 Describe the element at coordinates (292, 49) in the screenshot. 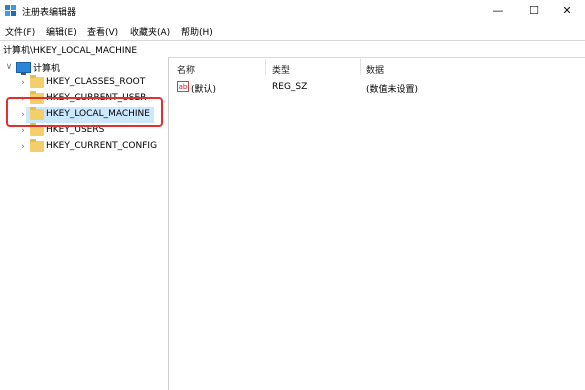

I see `address-bar: 计算机\HKEY_LOCAL_MACHINE` at that location.